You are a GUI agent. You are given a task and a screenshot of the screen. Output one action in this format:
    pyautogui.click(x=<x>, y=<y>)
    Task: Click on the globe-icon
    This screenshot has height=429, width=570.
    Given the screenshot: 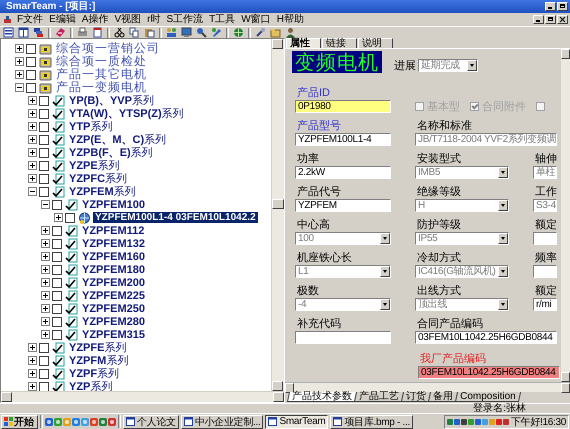 What is the action you would take?
    pyautogui.click(x=238, y=32)
    